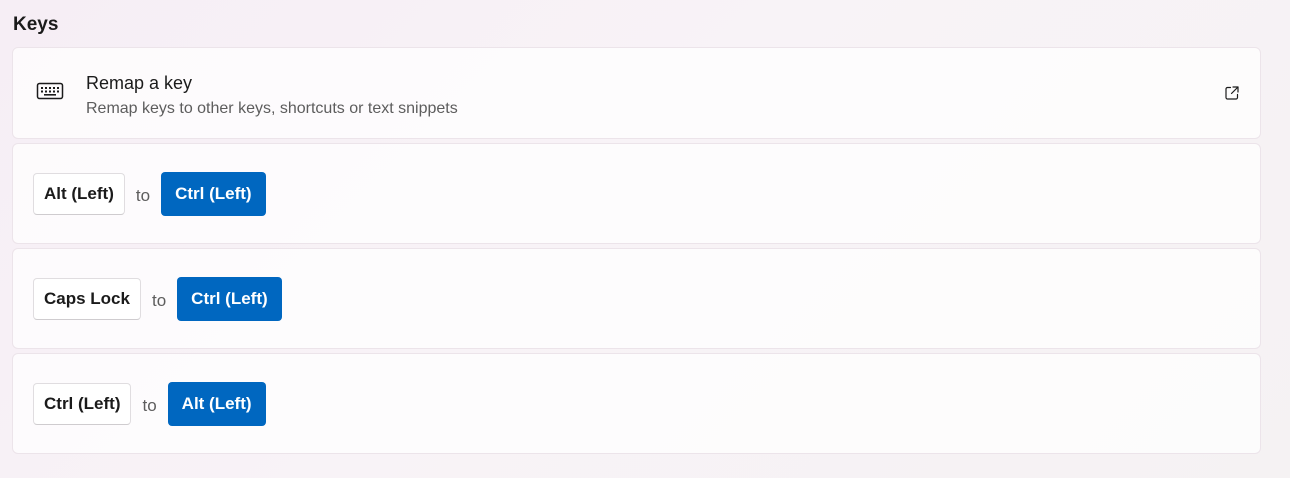  I want to click on section-title: Keys, so click(36, 24).